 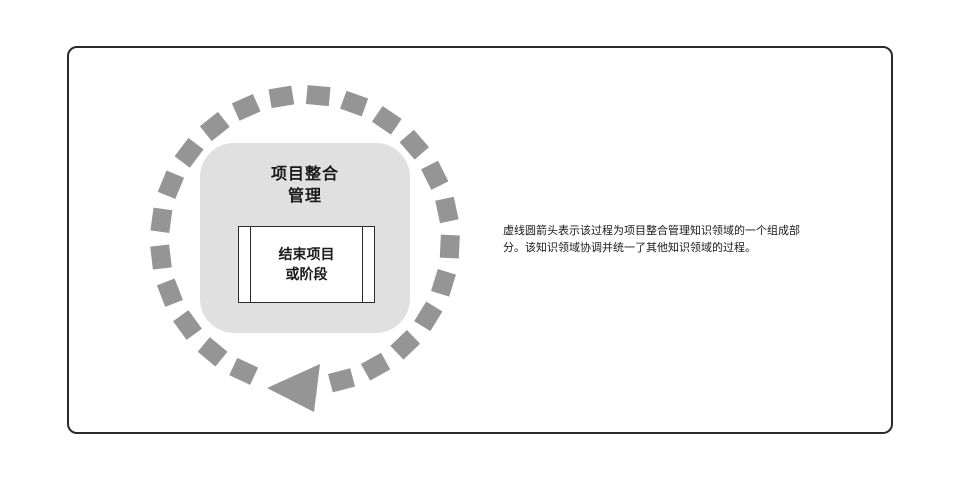 What do you see at coordinates (304, 173) in the screenshot?
I see `knowledge-area-title-line1: 项目整合` at bounding box center [304, 173].